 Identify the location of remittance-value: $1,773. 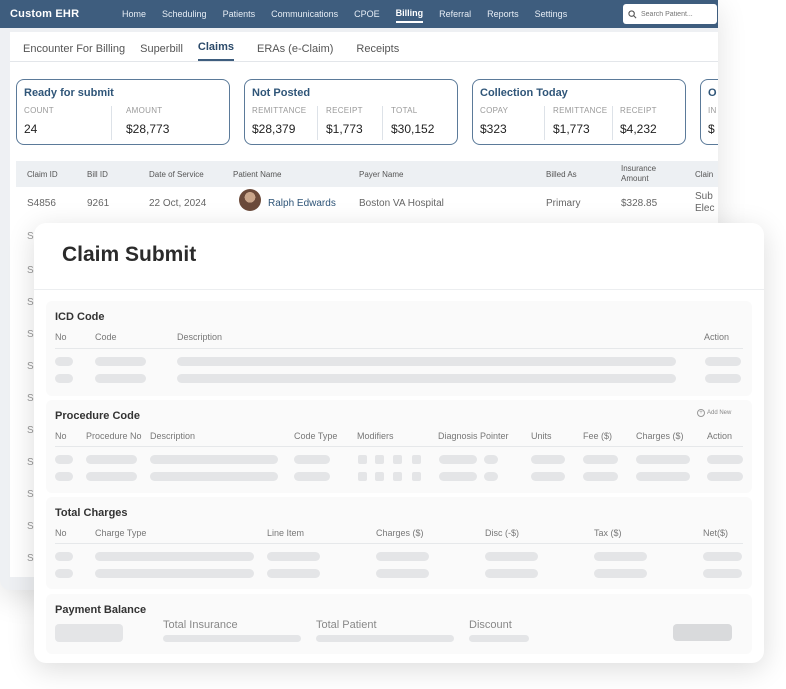
(571, 129).